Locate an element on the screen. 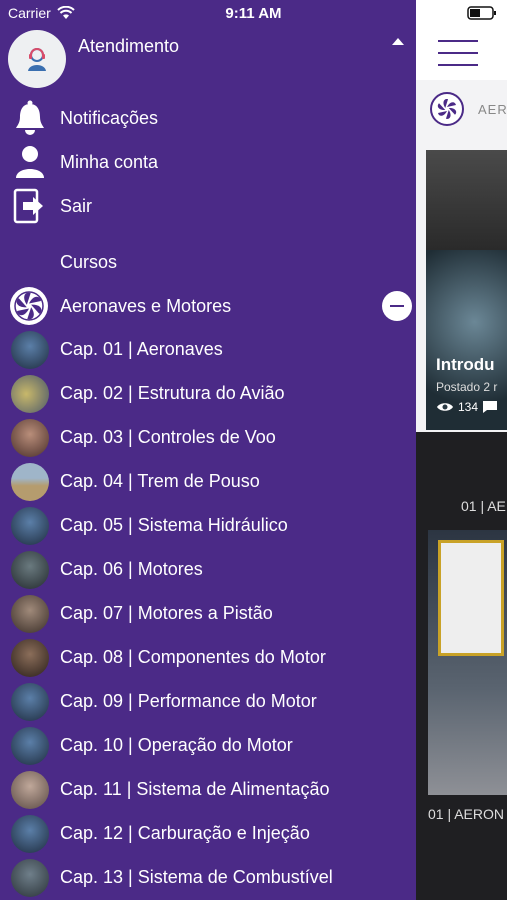  eye-icon is located at coordinates (445, 407).